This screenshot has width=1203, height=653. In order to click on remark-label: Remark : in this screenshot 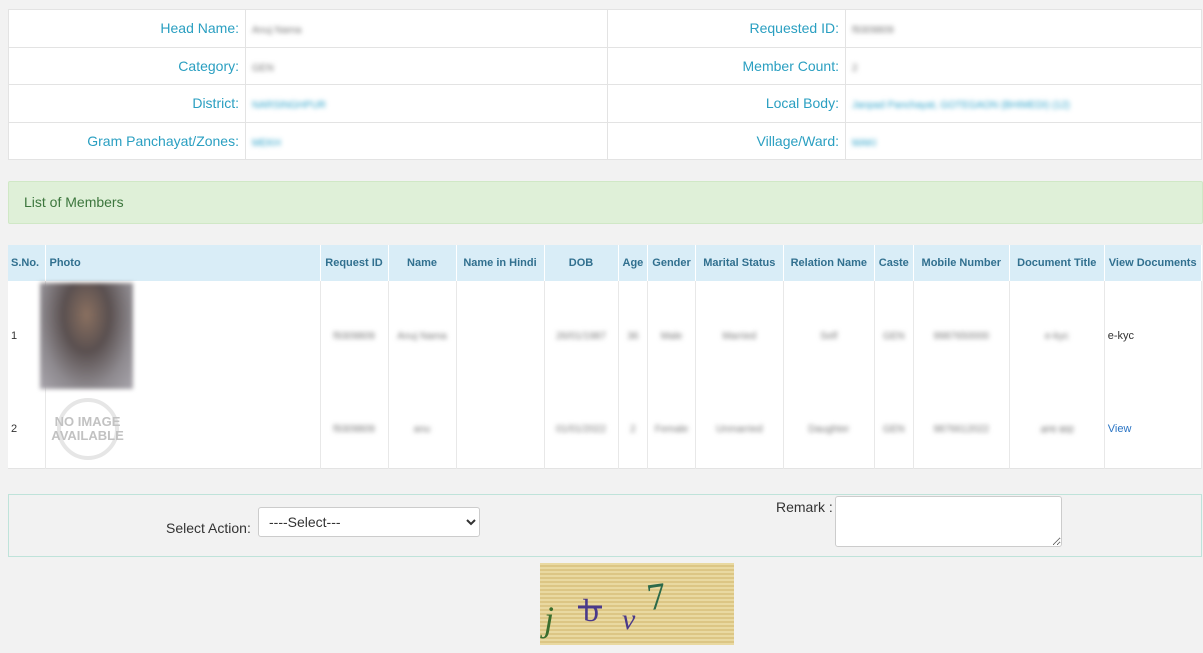, I will do `click(804, 506)`.